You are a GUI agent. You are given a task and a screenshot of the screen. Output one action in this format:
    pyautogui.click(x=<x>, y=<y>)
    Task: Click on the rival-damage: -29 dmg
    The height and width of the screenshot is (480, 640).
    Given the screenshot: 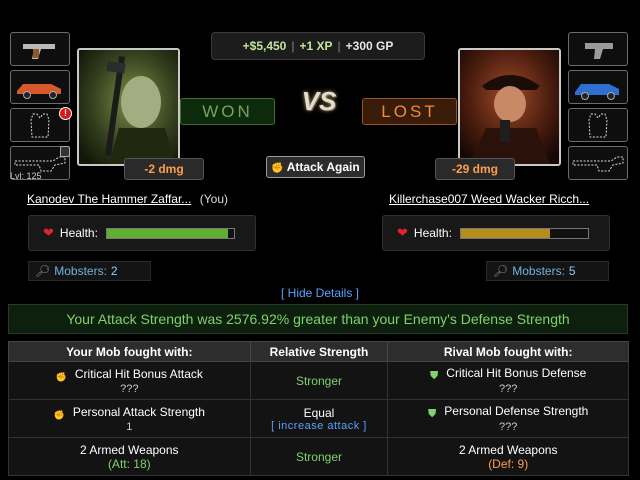 What is the action you would take?
    pyautogui.click(x=475, y=169)
    